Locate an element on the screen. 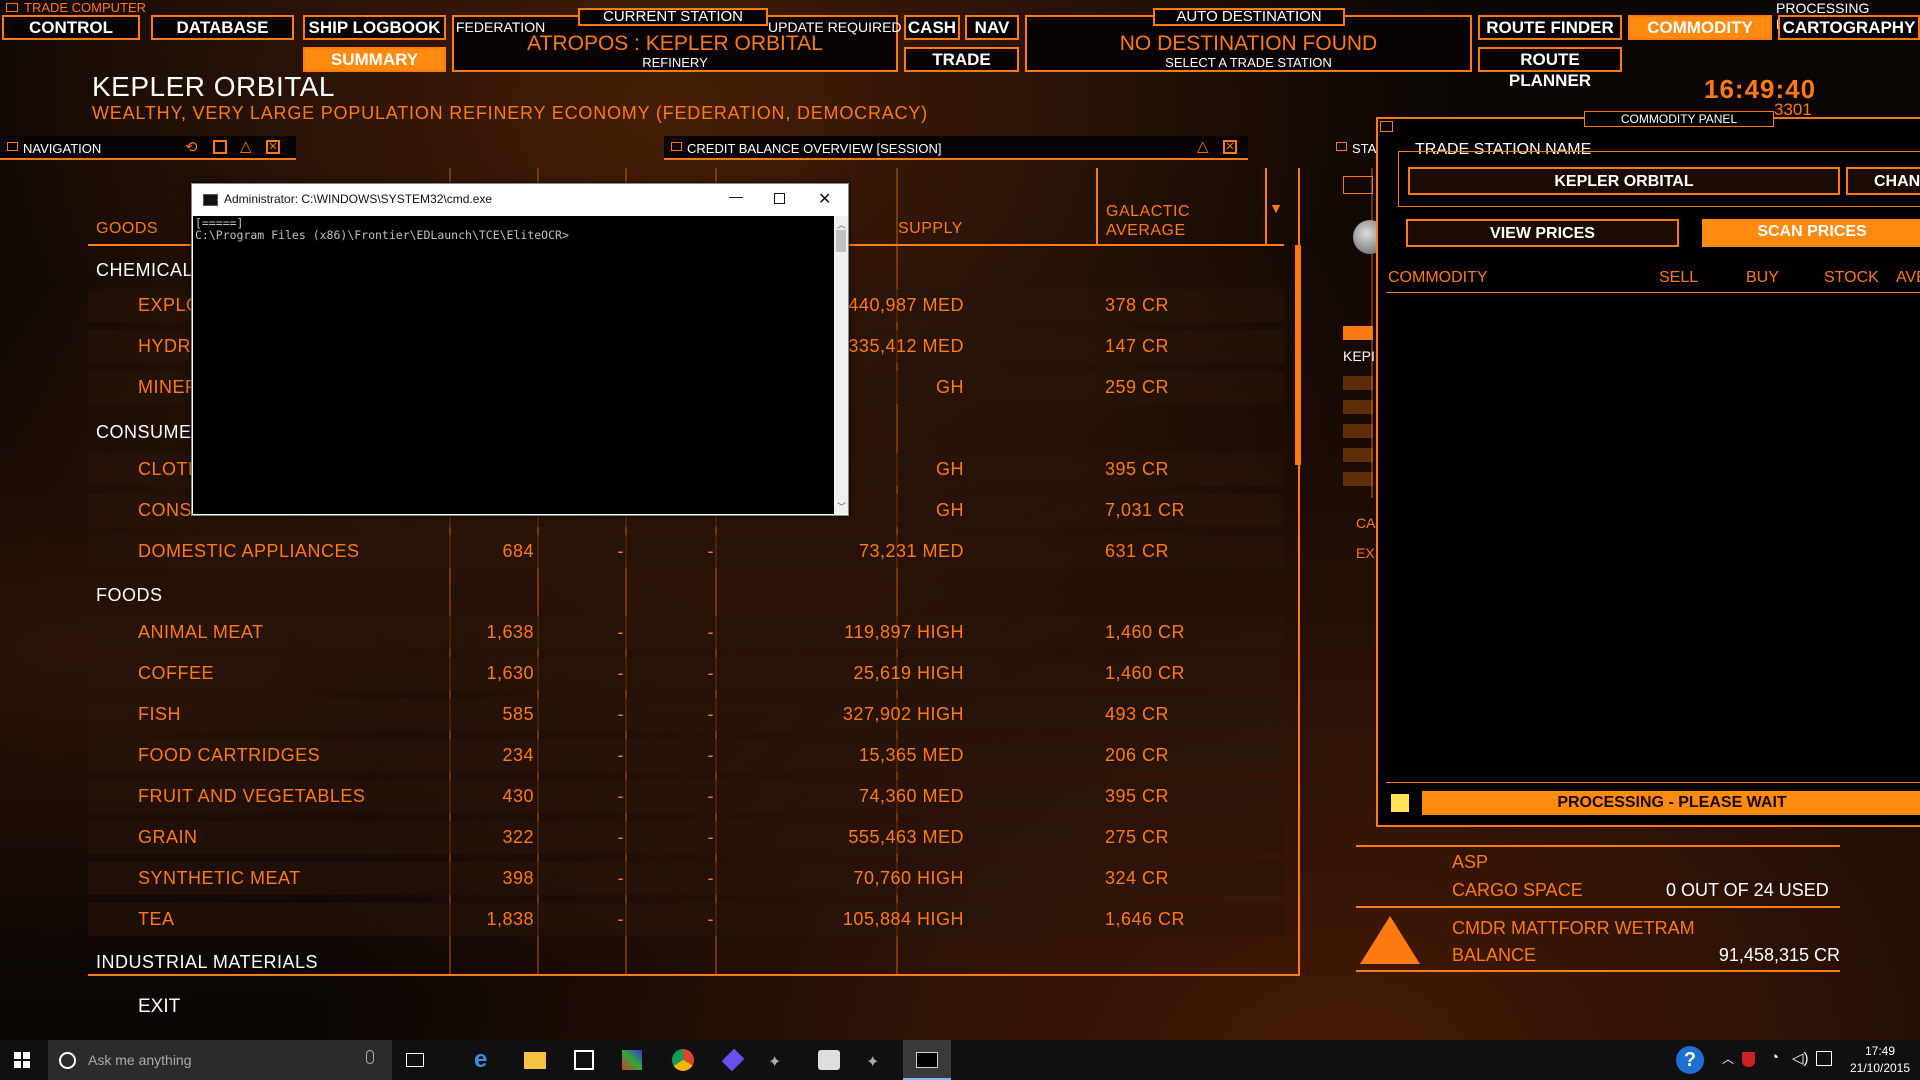 The image size is (1920, 1080). edge-icon: e is located at coordinates (480, 1060).